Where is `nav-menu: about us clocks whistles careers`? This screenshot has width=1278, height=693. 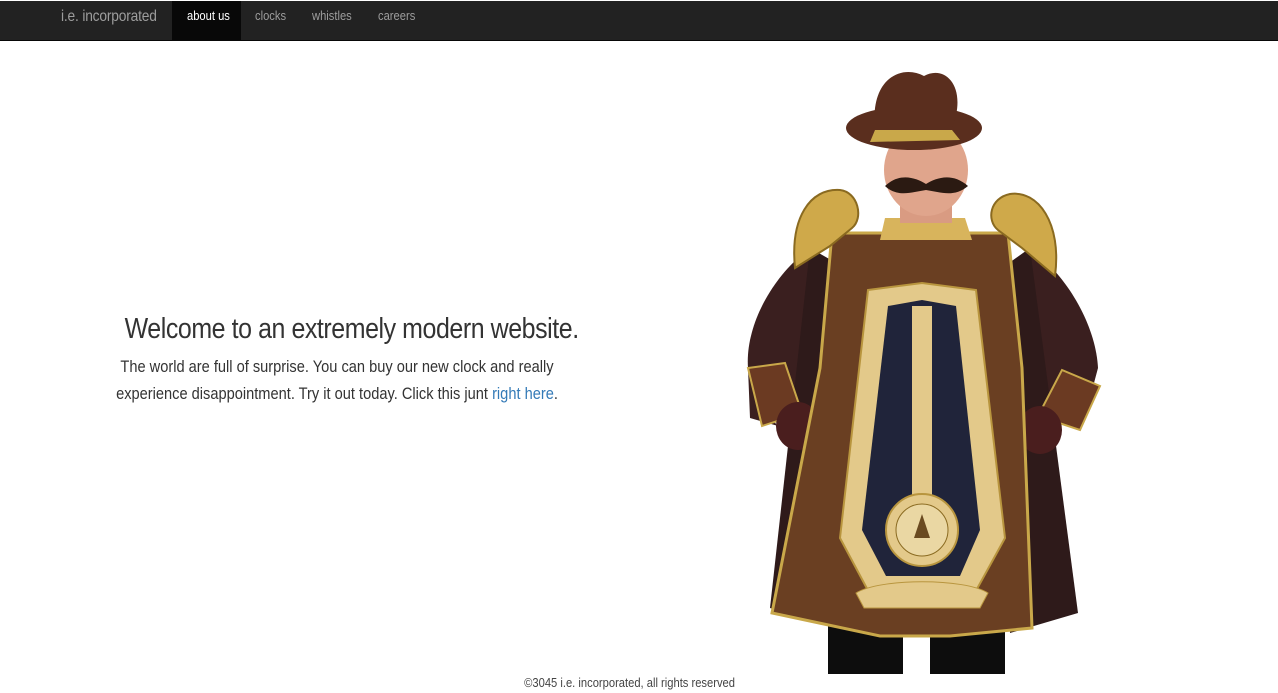
nav-menu: about us clocks whistles careers is located at coordinates (301, 21).